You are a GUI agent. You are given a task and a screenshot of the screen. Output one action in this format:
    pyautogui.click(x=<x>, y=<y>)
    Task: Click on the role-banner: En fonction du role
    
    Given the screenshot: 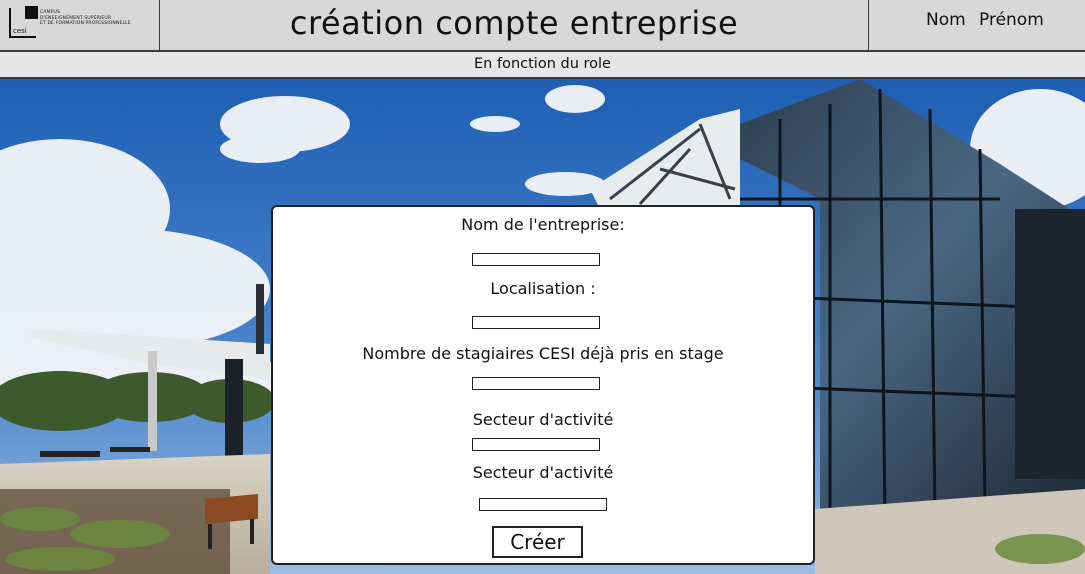 What is the action you would take?
    pyautogui.click(x=542, y=65)
    